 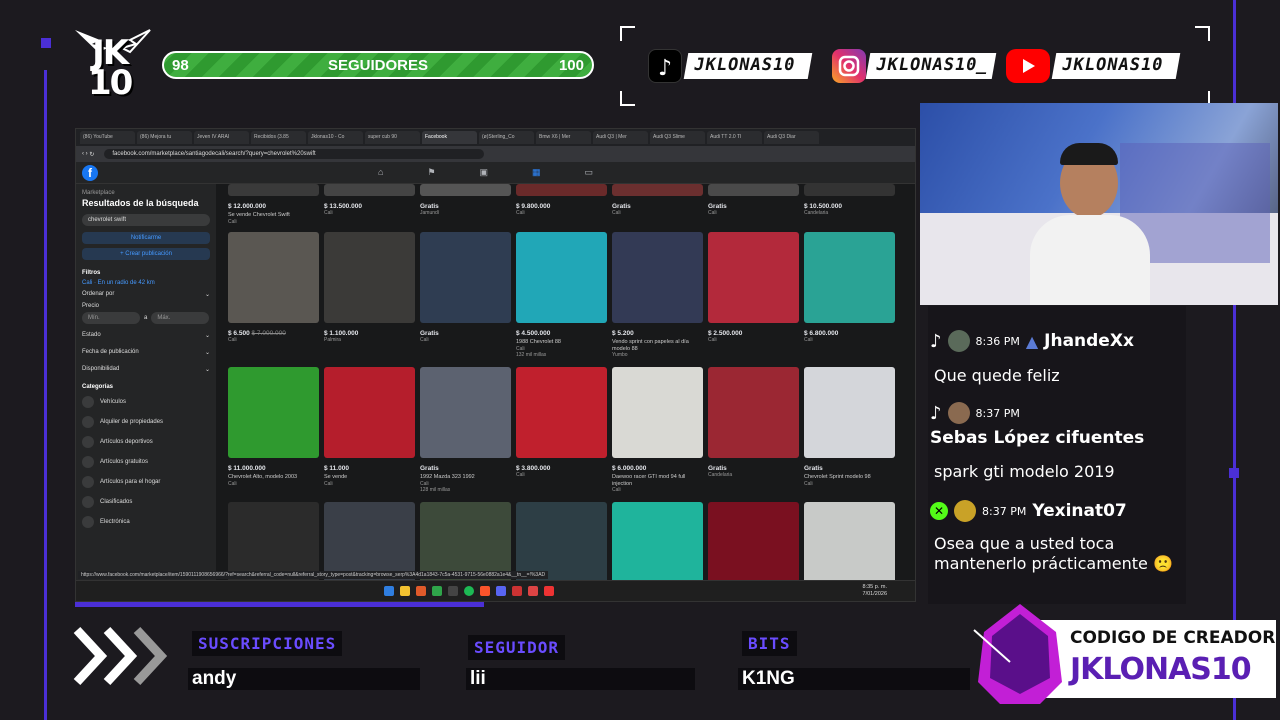 What do you see at coordinates (239, 333) in the screenshot?
I see `price-current: $ 6.500` at bounding box center [239, 333].